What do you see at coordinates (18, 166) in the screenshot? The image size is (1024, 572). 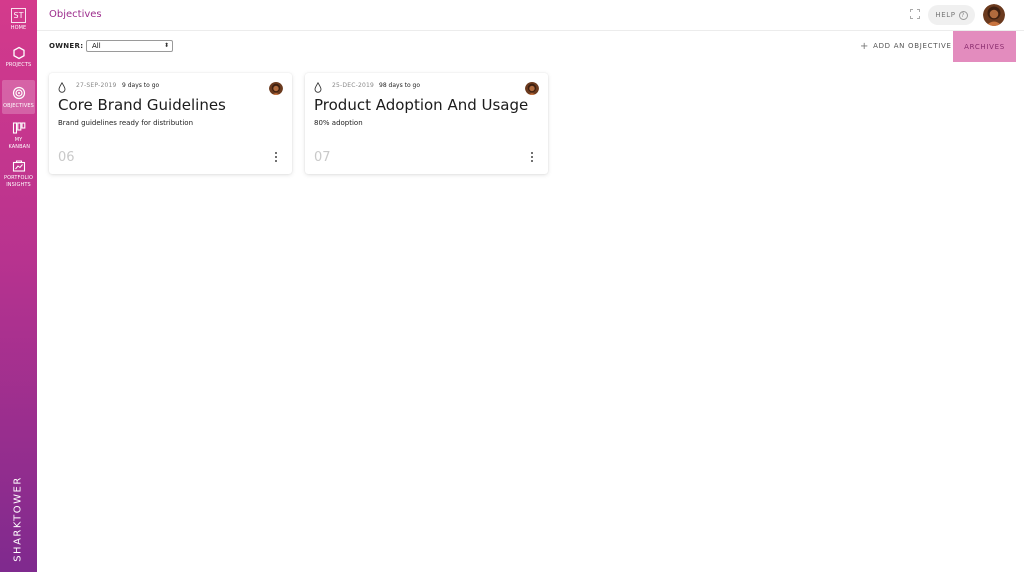 I see `portfolio-icon` at bounding box center [18, 166].